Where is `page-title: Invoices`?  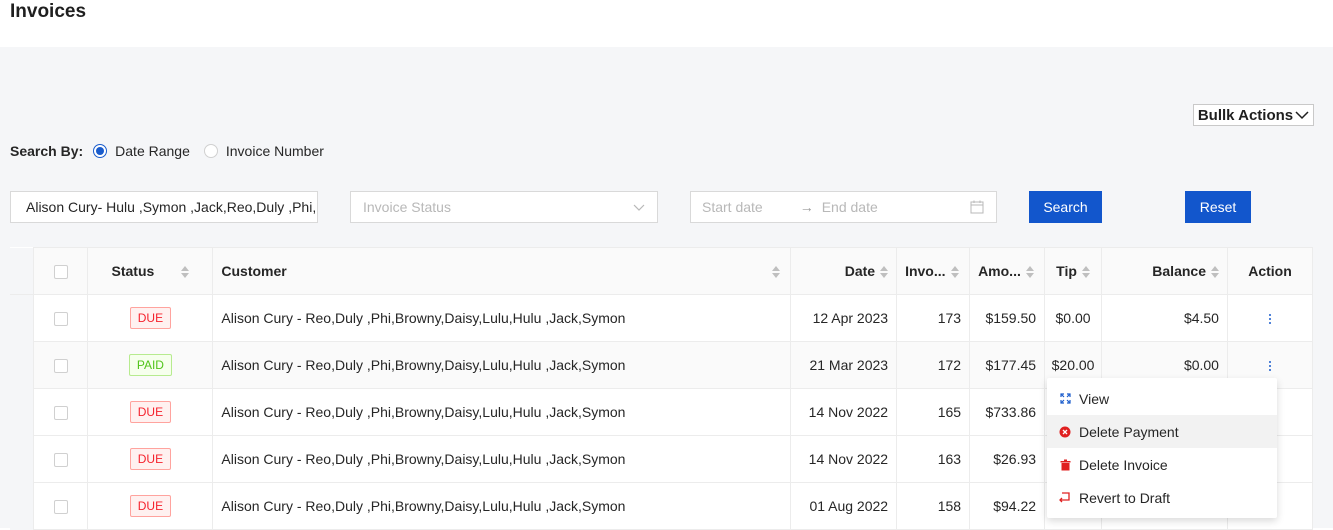 page-title: Invoices is located at coordinates (48, 11).